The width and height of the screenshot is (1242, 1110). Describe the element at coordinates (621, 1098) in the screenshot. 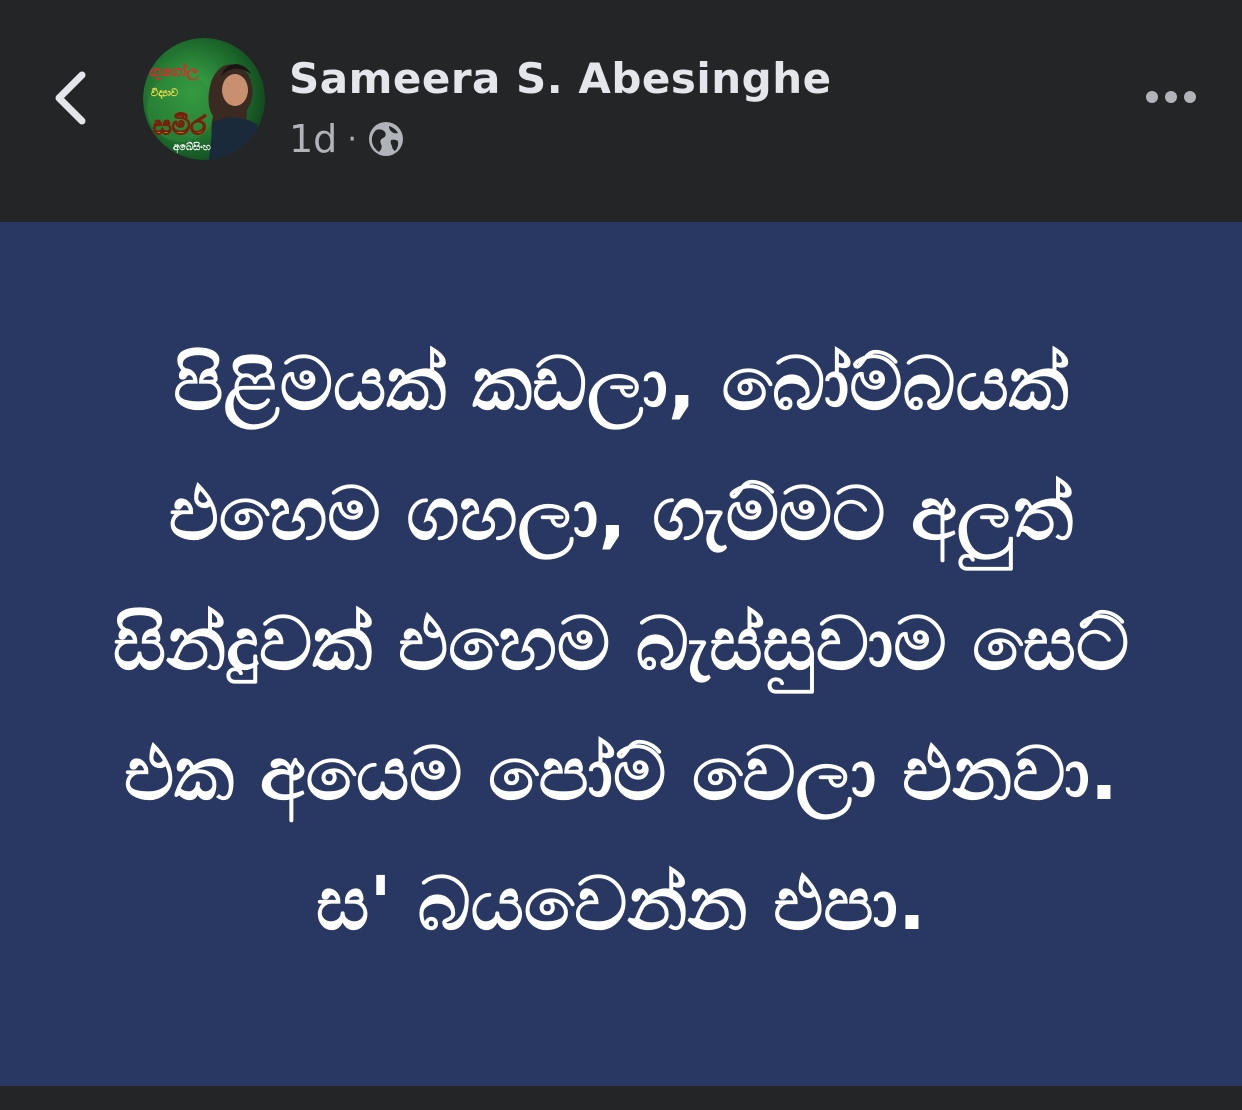

I see `footer-divider` at that location.